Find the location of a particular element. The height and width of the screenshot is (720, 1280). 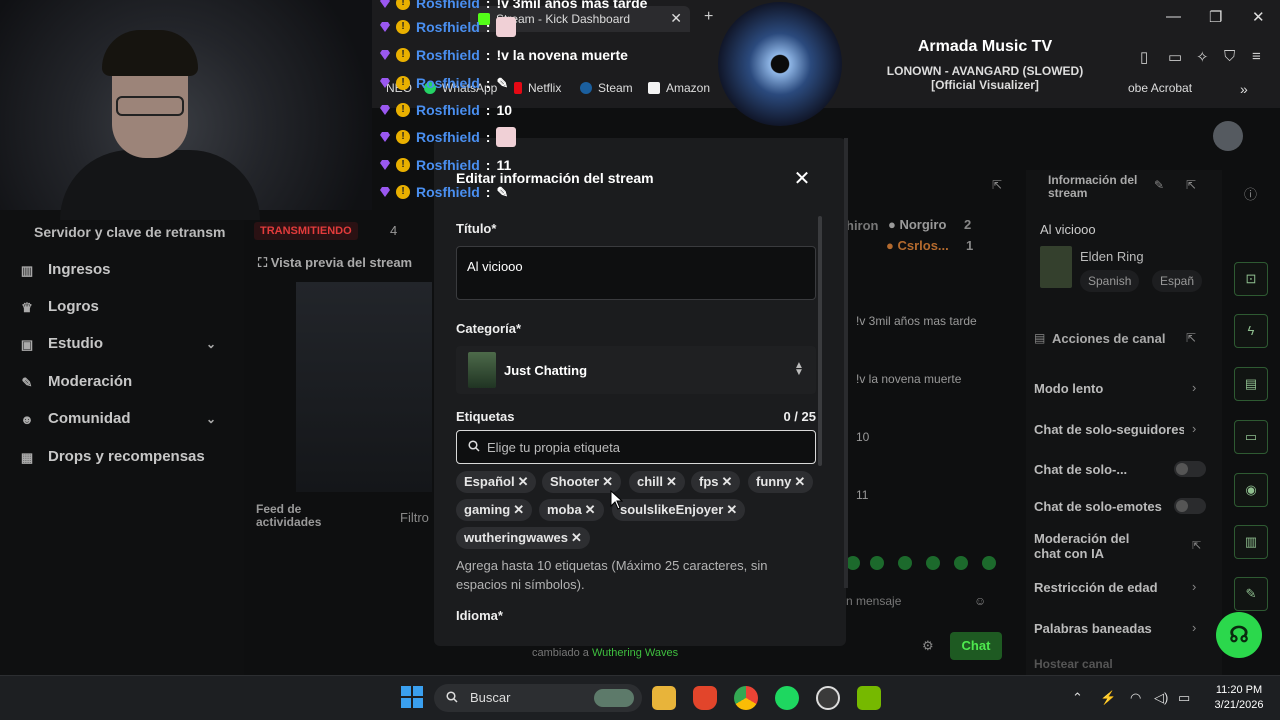

screenshot-icon: ⊡ is located at coordinates (1251, 279).